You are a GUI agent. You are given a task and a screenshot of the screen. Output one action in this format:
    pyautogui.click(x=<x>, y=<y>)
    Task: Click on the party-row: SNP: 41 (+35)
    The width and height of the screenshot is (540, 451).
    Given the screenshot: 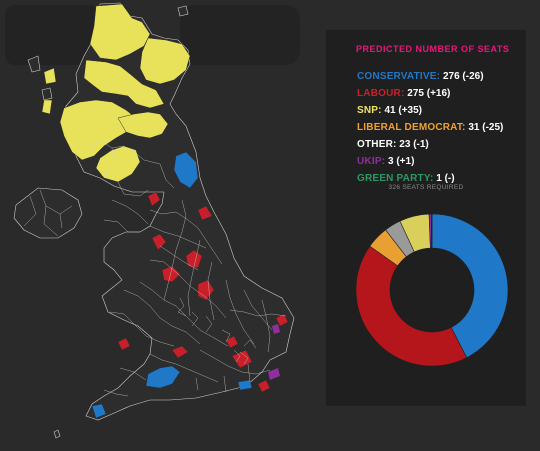 What is the action you would take?
    pyautogui.click(x=430, y=110)
    